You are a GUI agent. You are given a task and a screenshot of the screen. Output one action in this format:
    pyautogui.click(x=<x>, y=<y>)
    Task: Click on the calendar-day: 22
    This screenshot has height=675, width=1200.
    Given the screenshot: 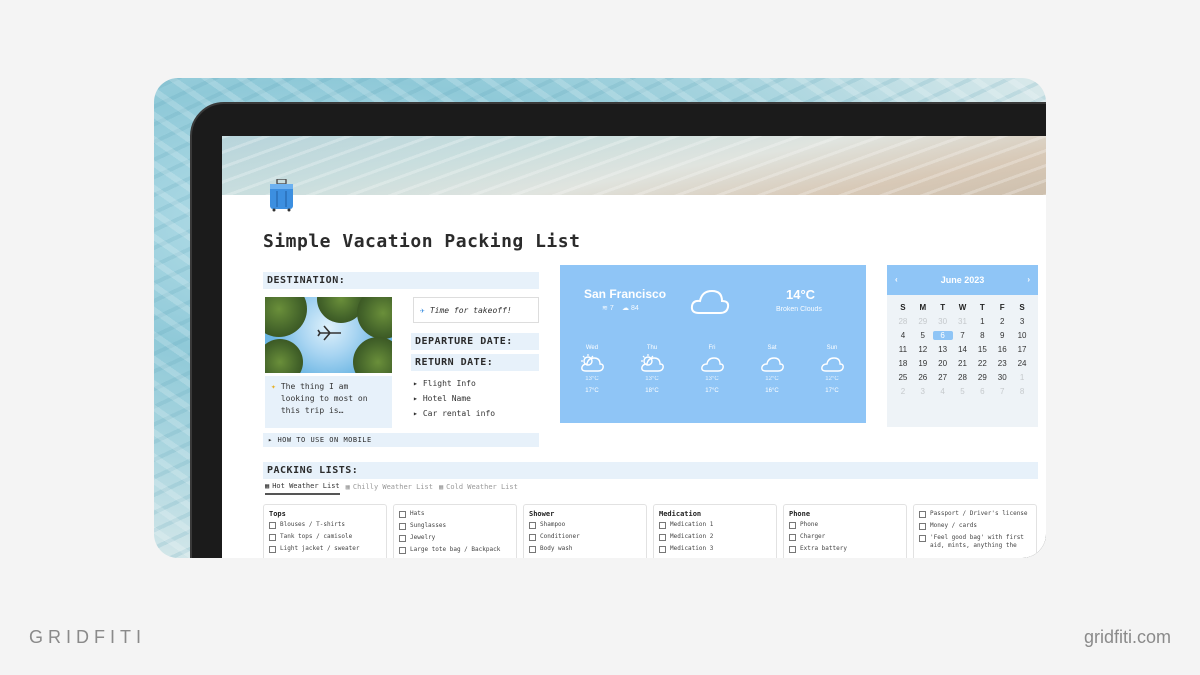 What is the action you would take?
    pyautogui.click(x=982, y=363)
    